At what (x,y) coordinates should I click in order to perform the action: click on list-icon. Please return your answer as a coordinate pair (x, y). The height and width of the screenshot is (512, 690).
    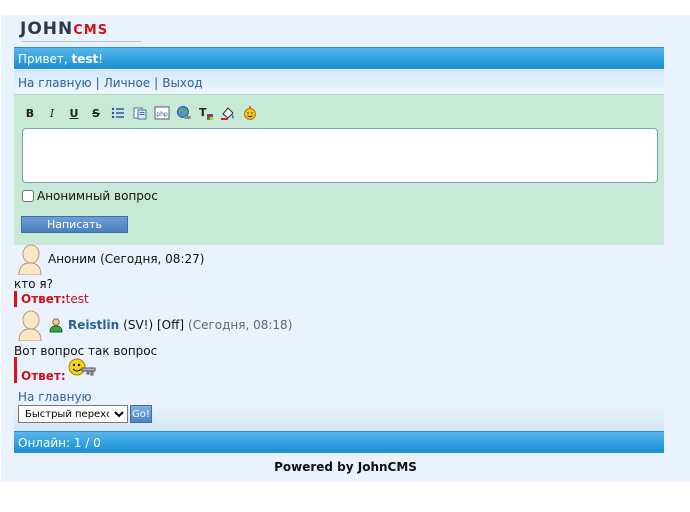
    Looking at the image, I should click on (118, 113).